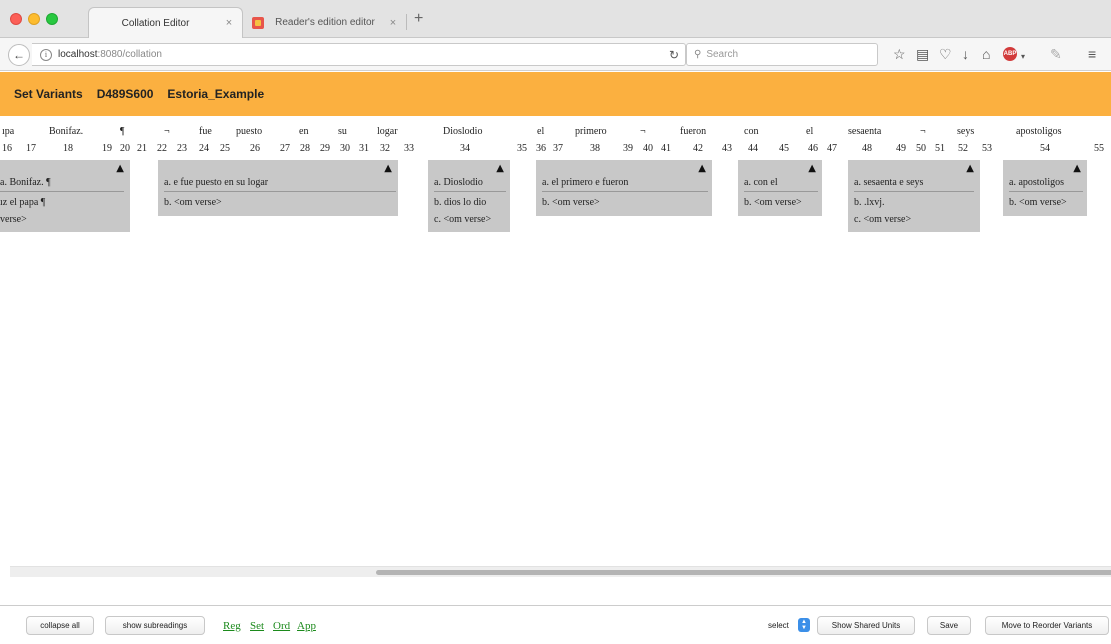 The image size is (1111, 644). What do you see at coordinates (1023, 57) in the screenshot?
I see `chevron-down-icon: ▾` at bounding box center [1023, 57].